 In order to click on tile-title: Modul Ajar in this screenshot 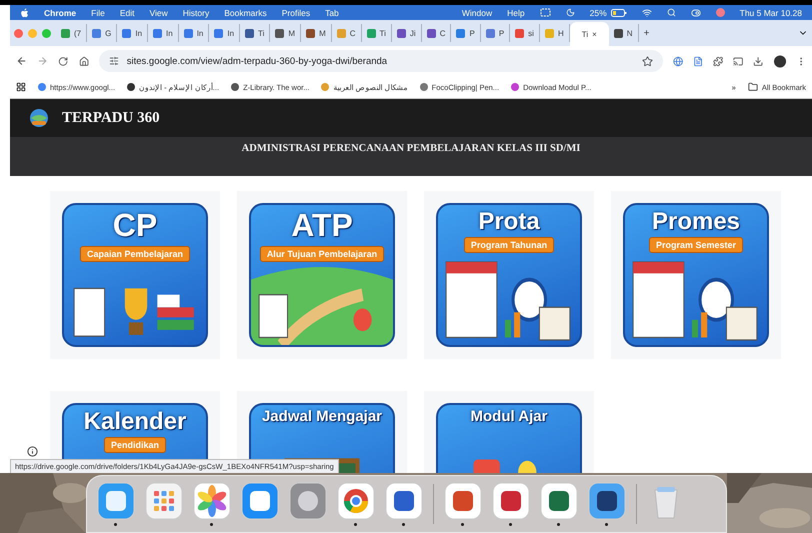, I will do `click(509, 417)`.